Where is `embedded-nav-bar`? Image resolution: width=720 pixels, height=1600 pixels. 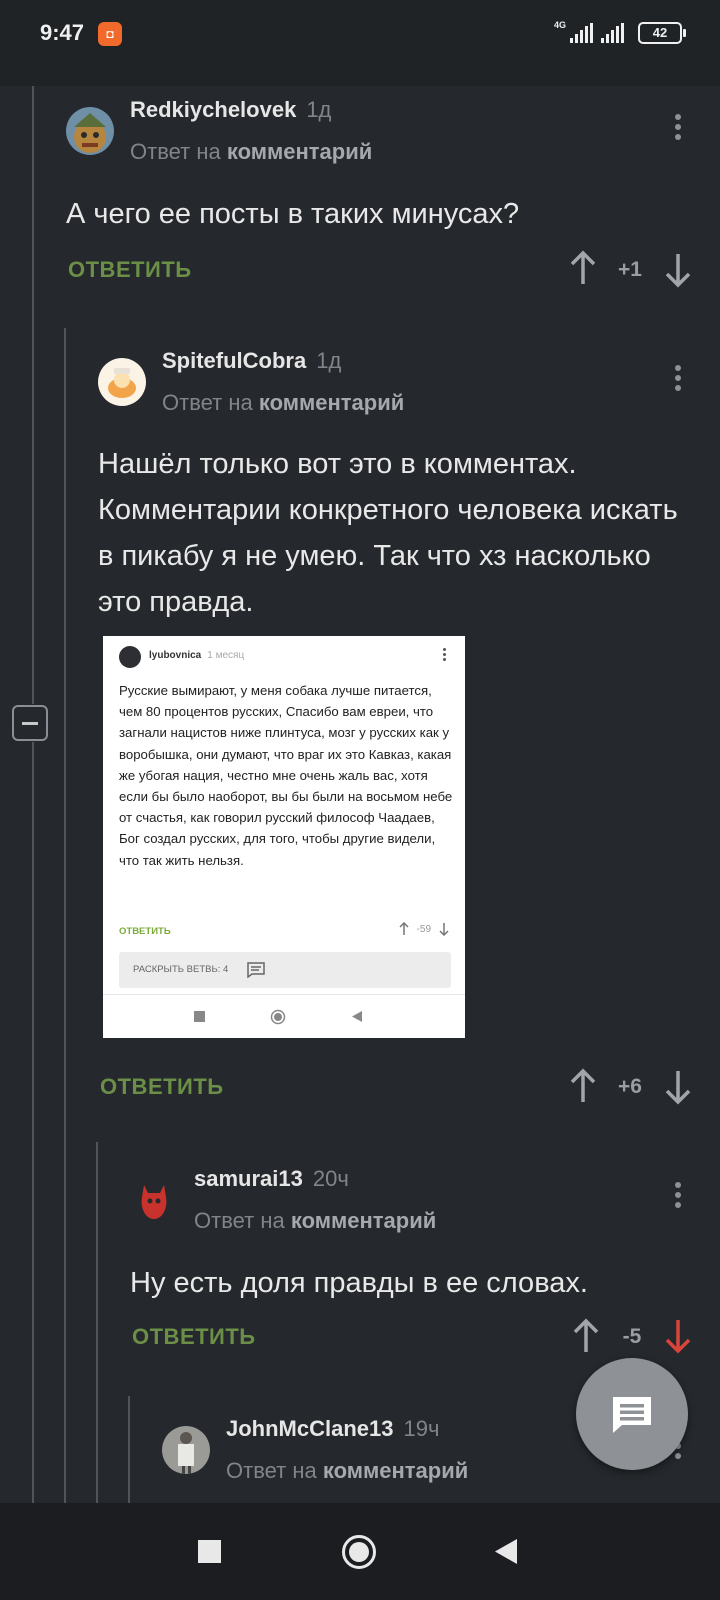 embedded-nav-bar is located at coordinates (284, 1016).